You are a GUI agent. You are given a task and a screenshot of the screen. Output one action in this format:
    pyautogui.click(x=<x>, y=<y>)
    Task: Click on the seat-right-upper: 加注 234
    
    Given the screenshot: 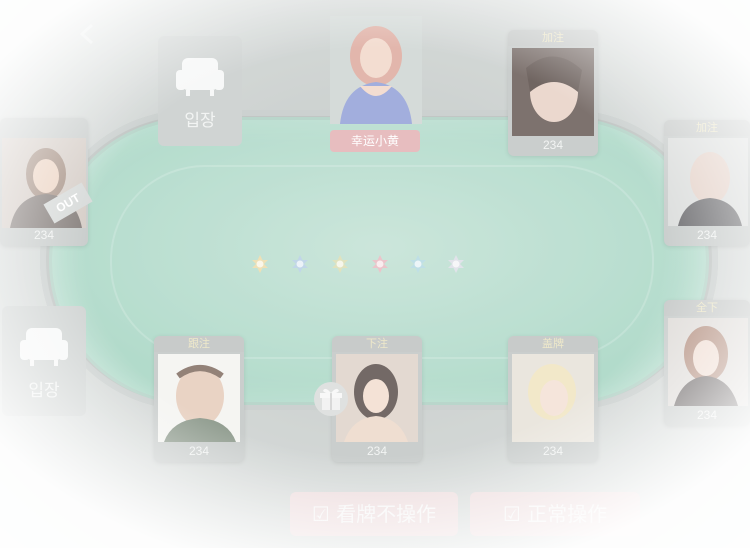 What is the action you would take?
    pyautogui.click(x=707, y=183)
    